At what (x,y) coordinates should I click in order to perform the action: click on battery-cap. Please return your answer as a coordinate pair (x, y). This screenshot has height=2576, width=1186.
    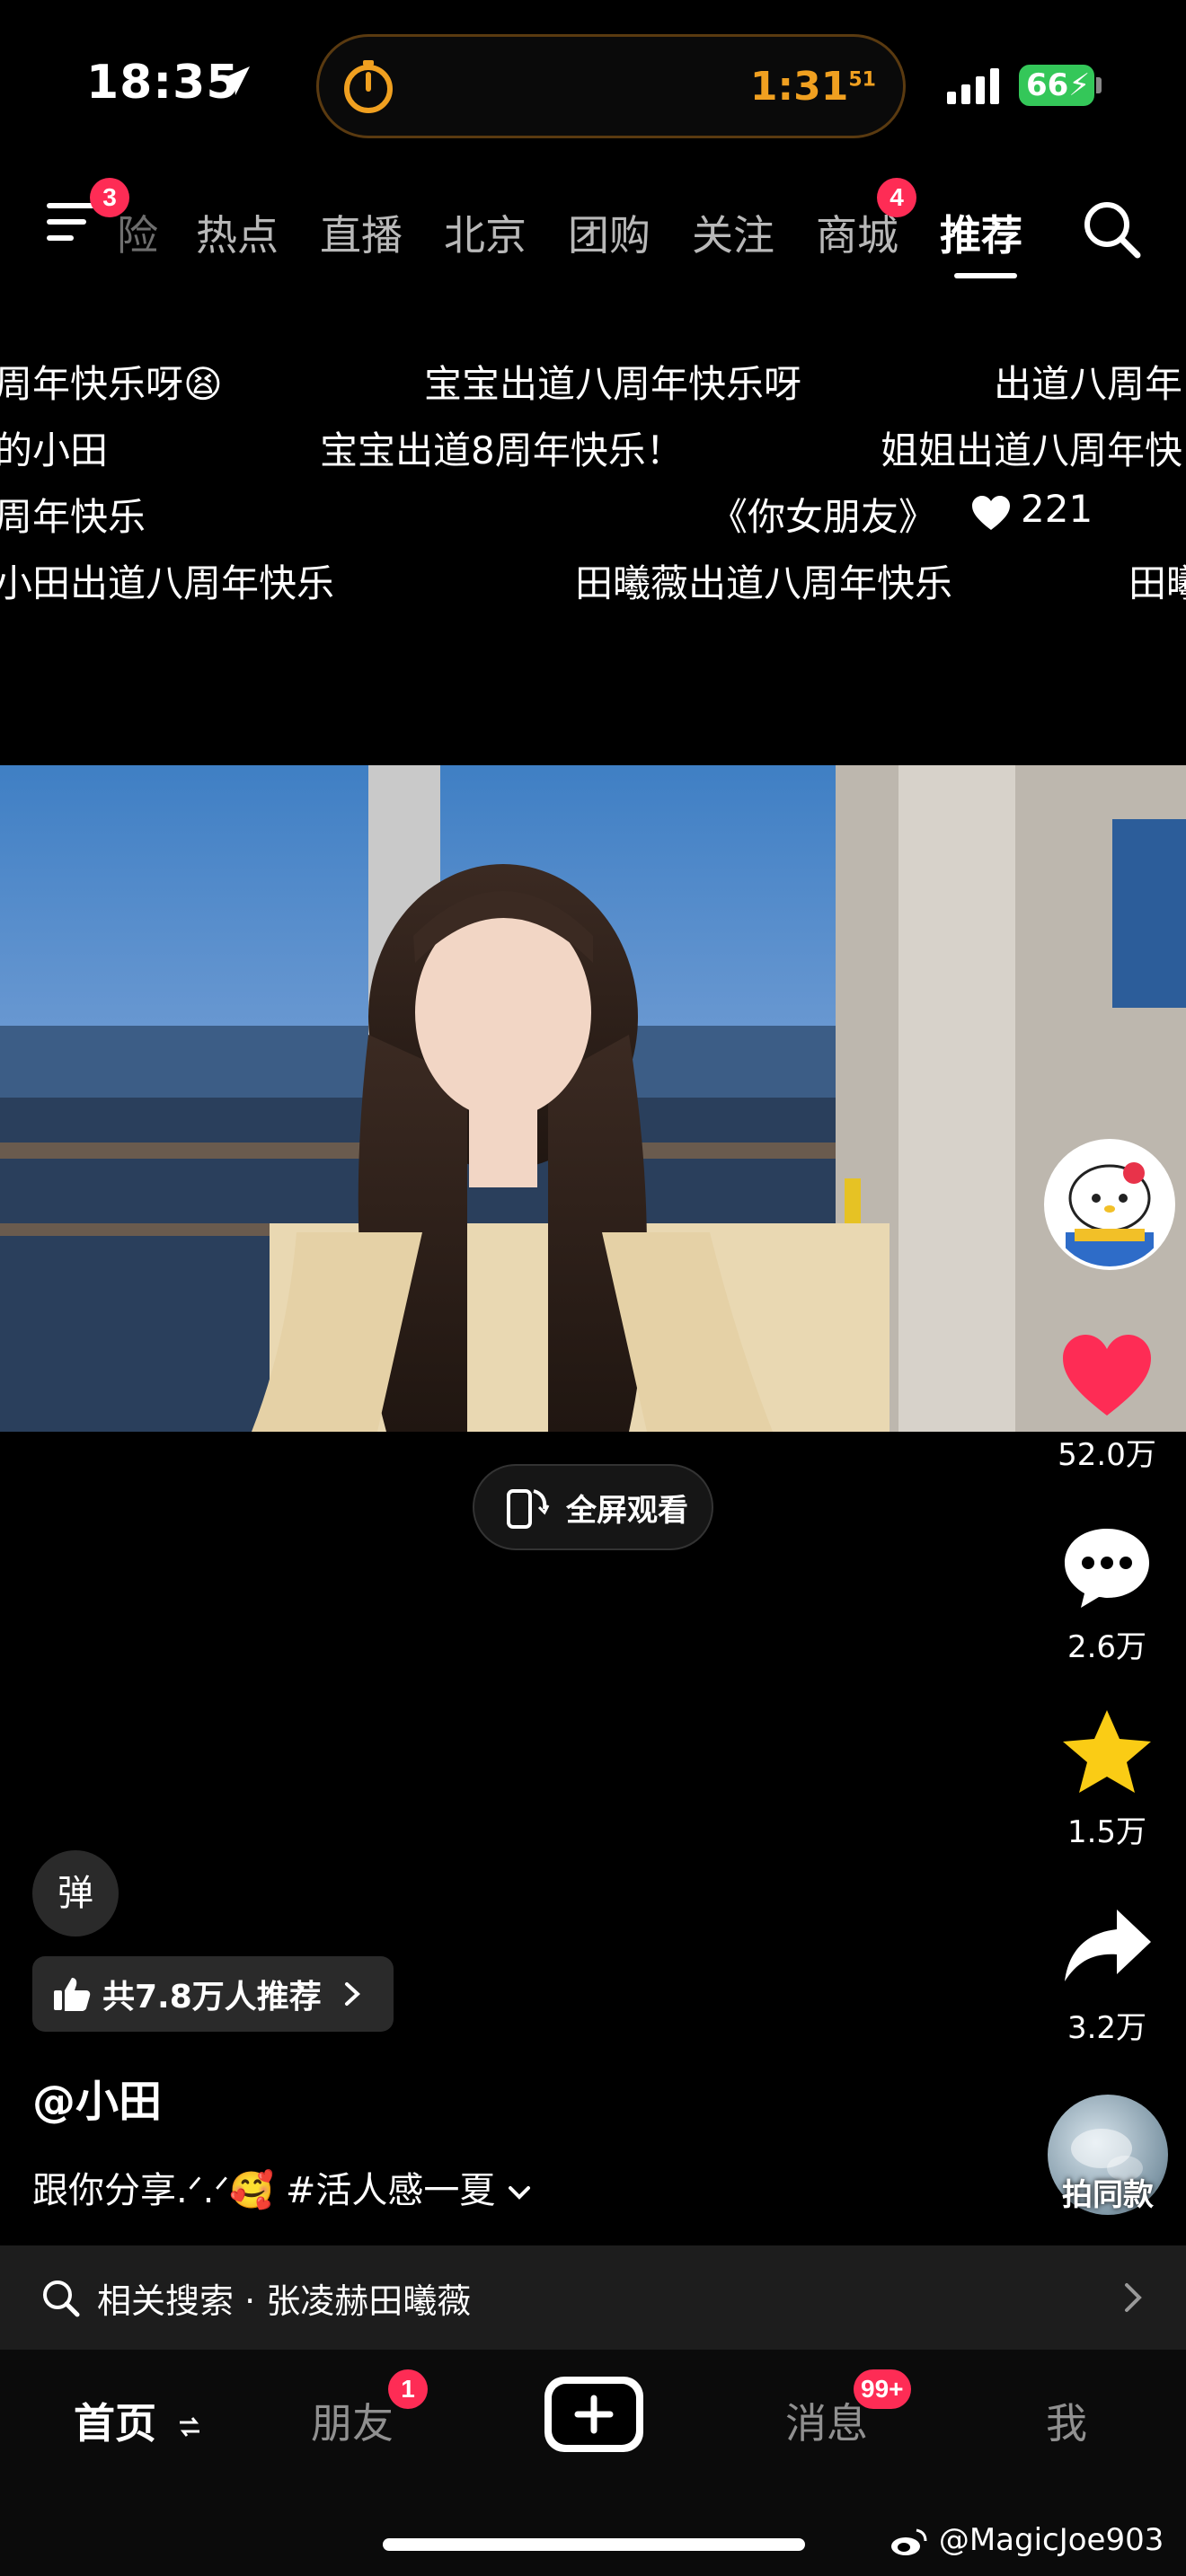
    Looking at the image, I should click on (1099, 85).